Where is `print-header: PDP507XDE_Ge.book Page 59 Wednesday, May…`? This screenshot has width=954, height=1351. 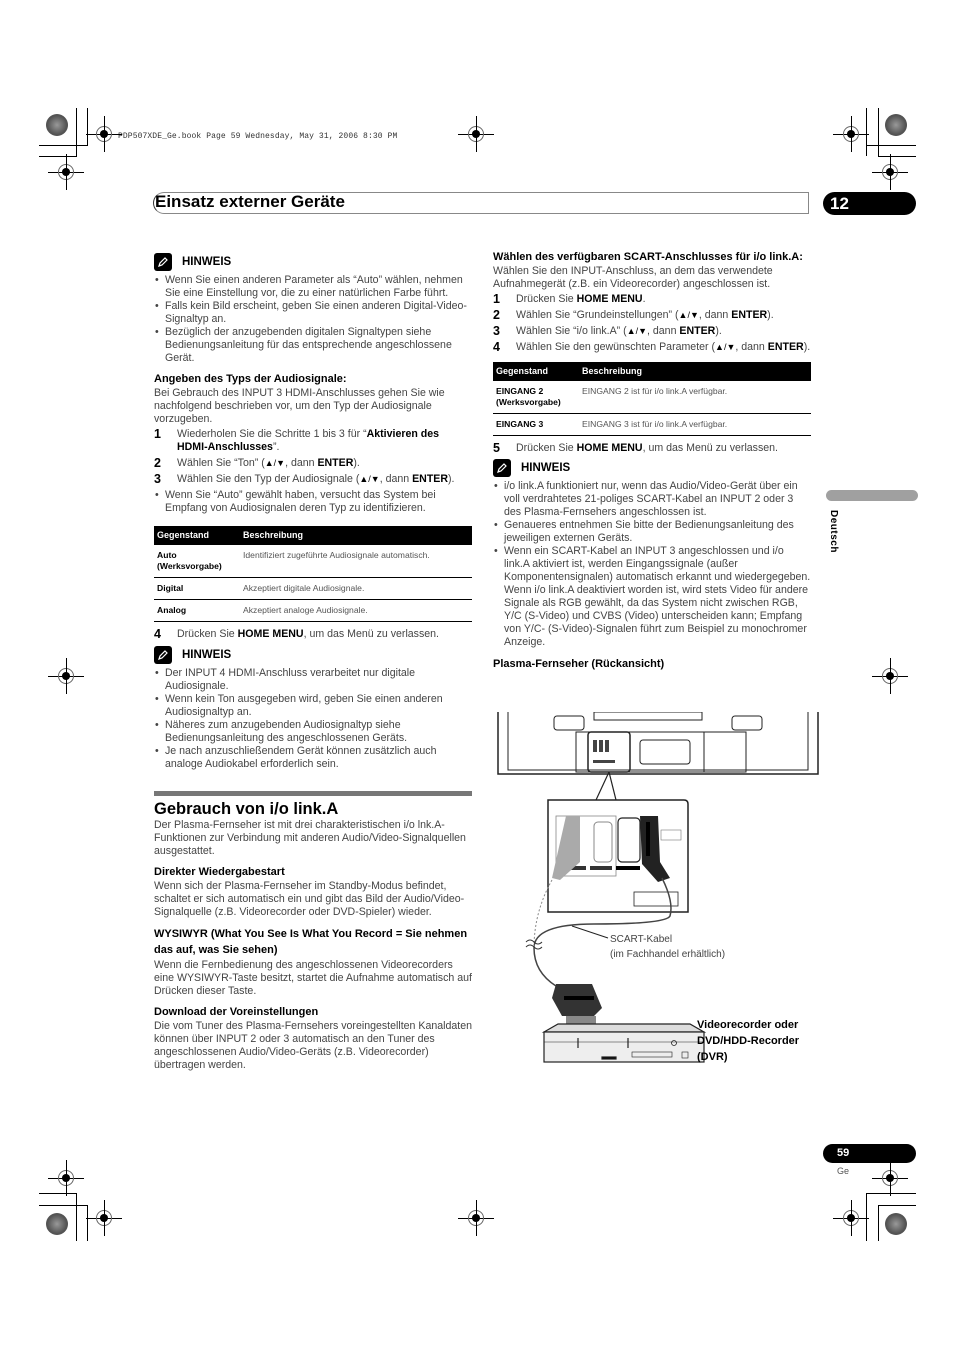 print-header: PDP507XDE_Ge.book Page 59 Wednesday, May… is located at coordinates (258, 136).